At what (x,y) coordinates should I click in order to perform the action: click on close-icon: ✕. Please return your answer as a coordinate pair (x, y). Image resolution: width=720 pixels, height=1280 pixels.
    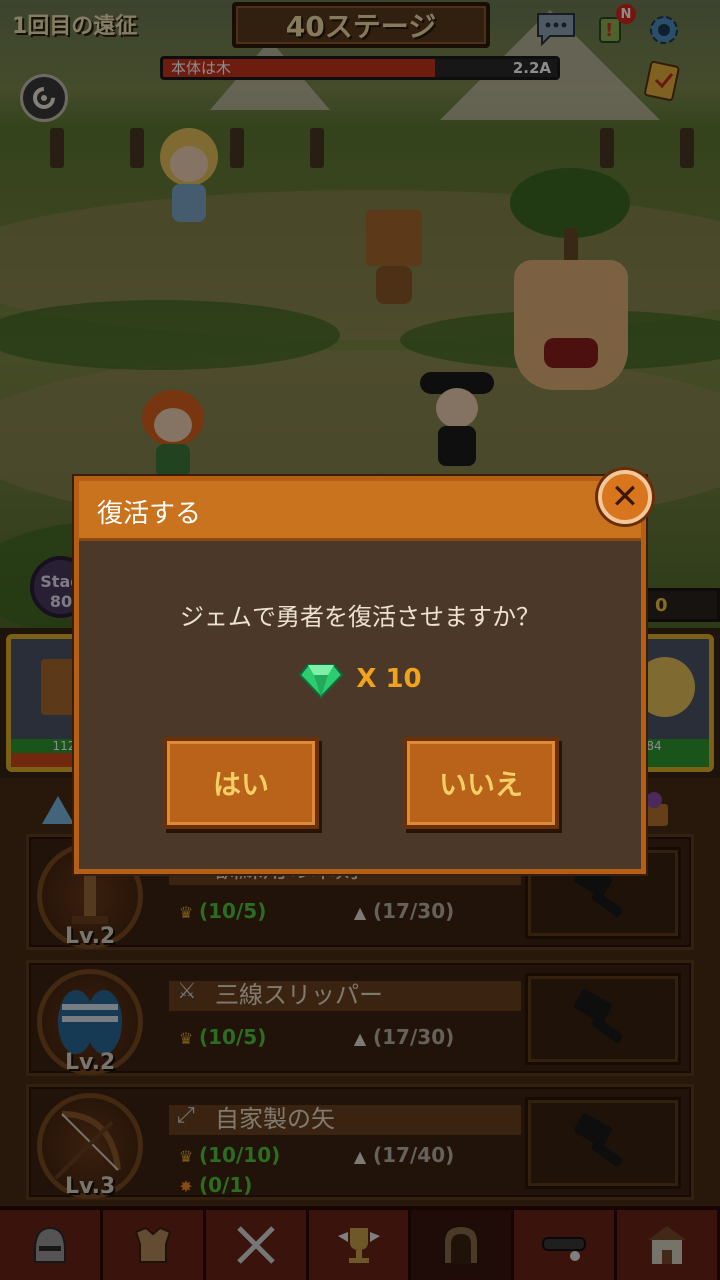
    Looking at the image, I should click on (625, 497).